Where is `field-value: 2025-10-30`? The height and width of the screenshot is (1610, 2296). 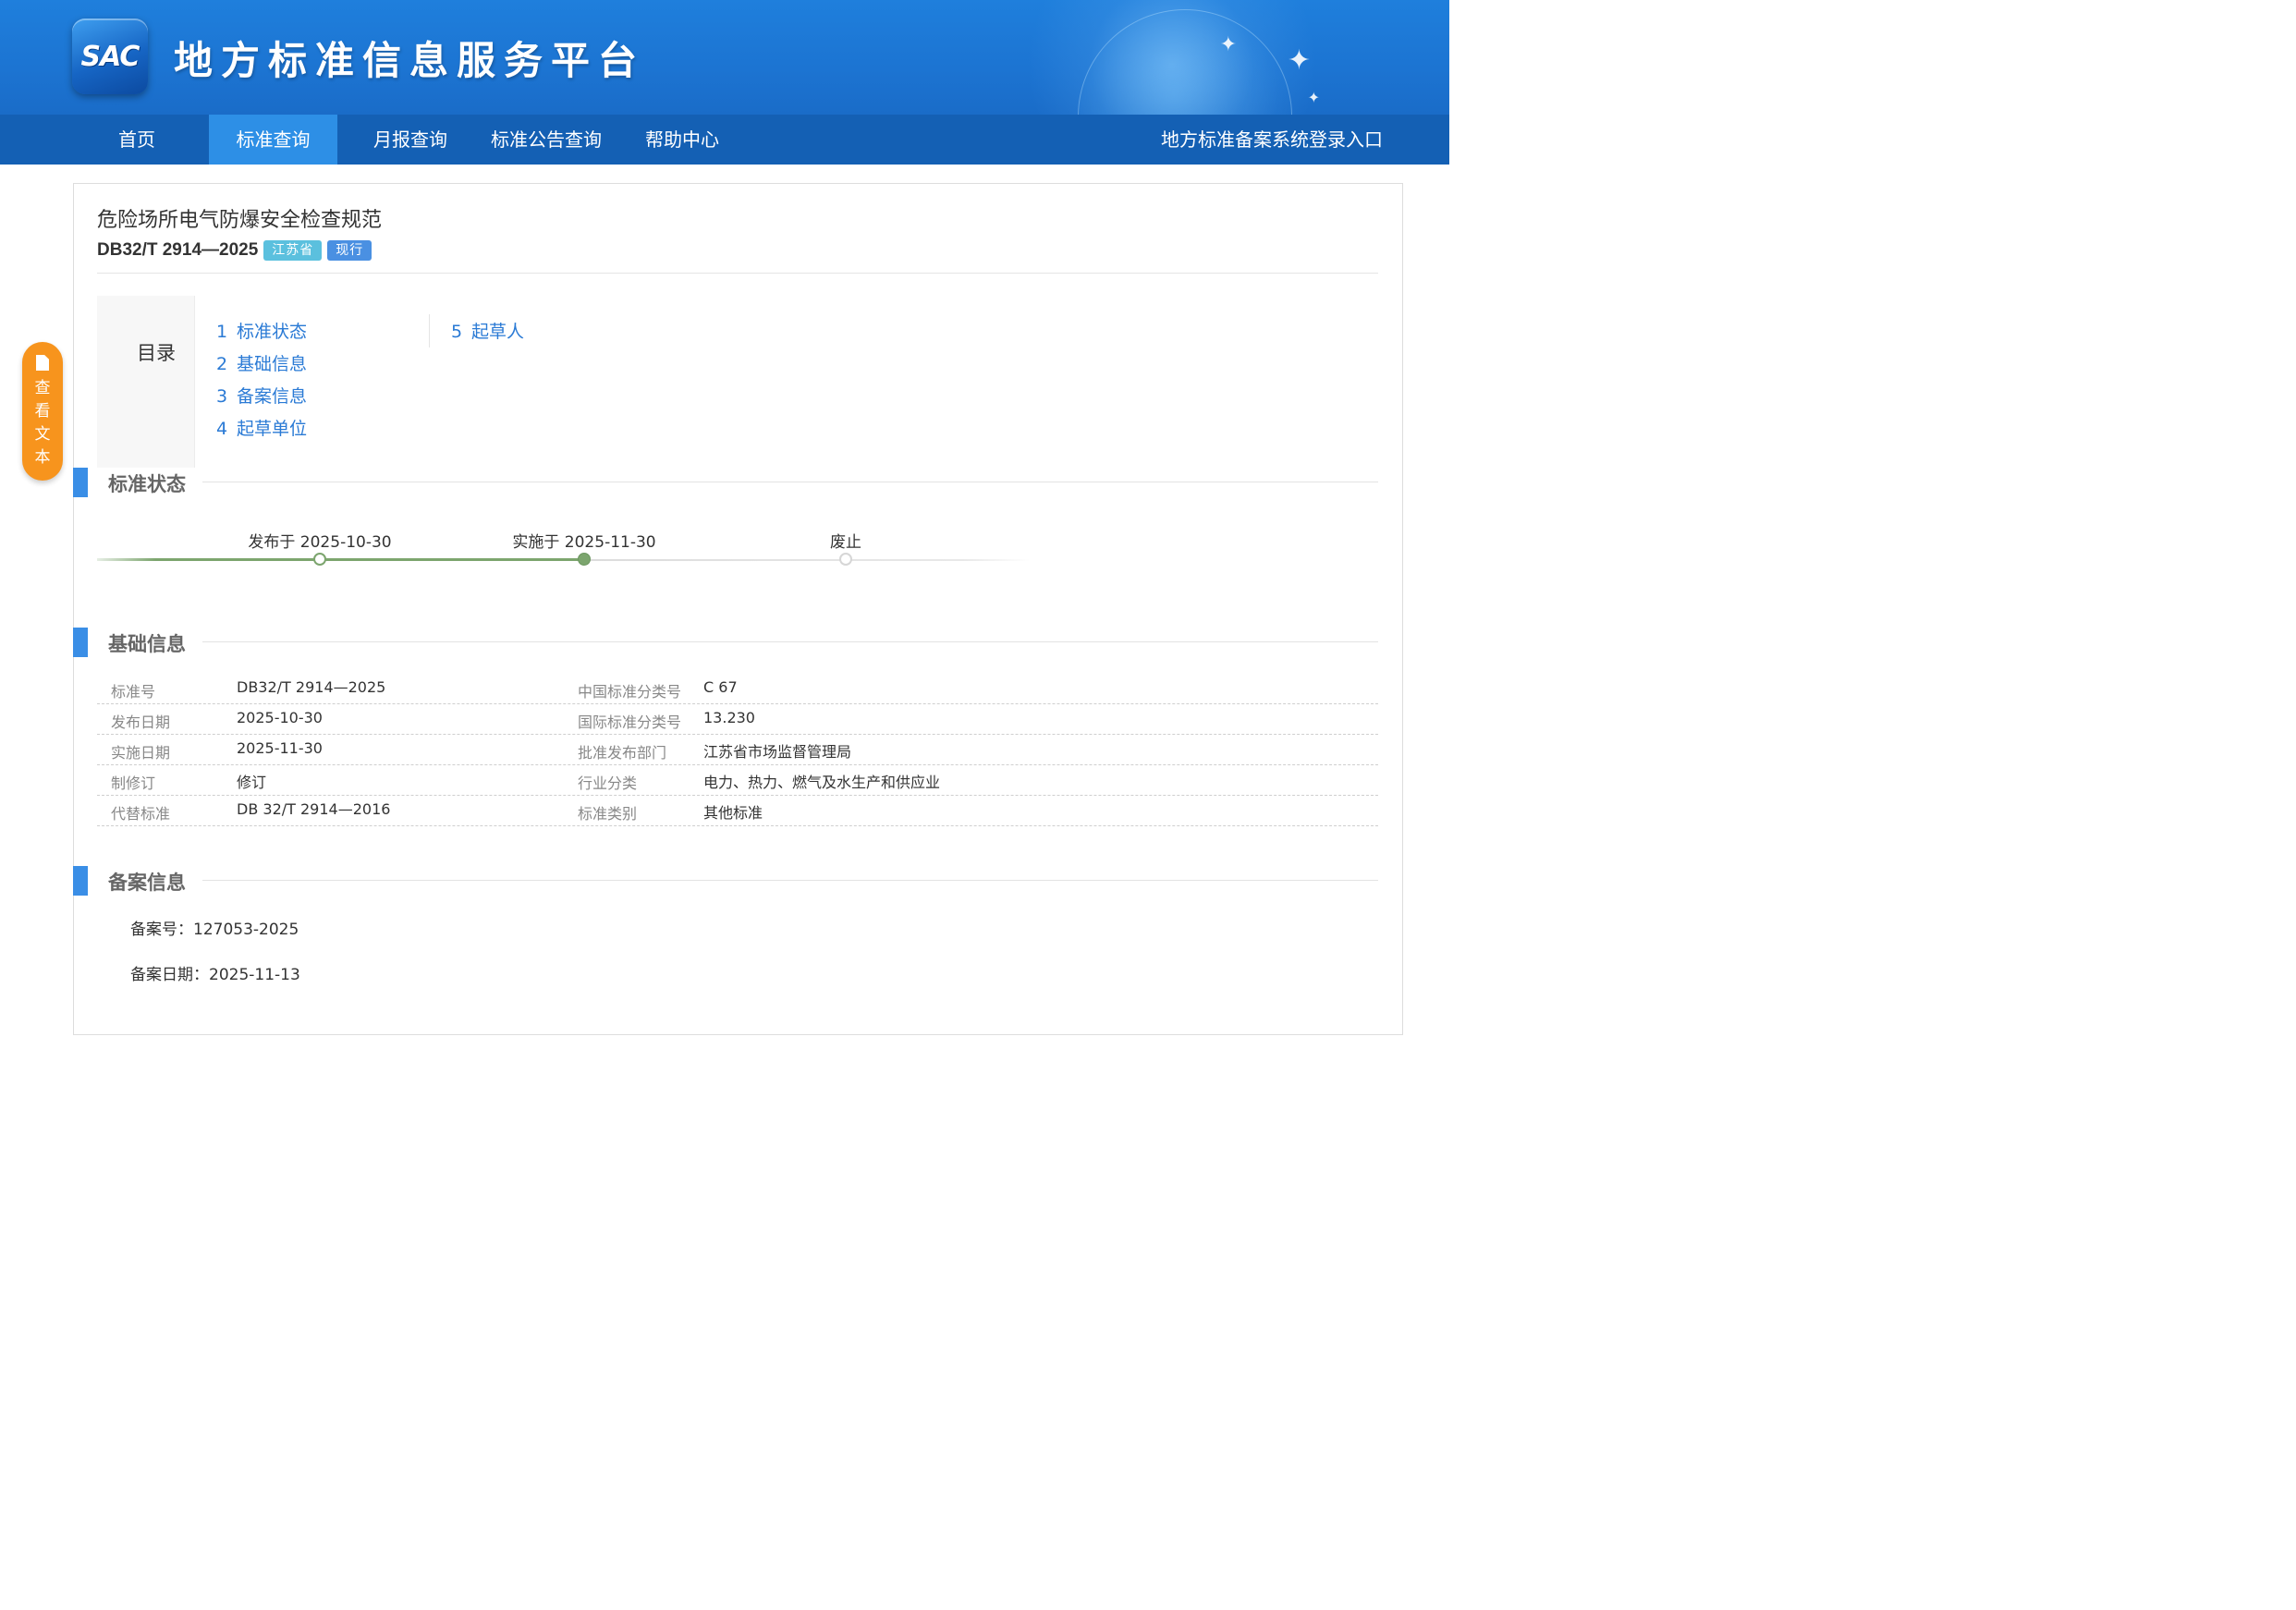 field-value: 2025-10-30 is located at coordinates (280, 717).